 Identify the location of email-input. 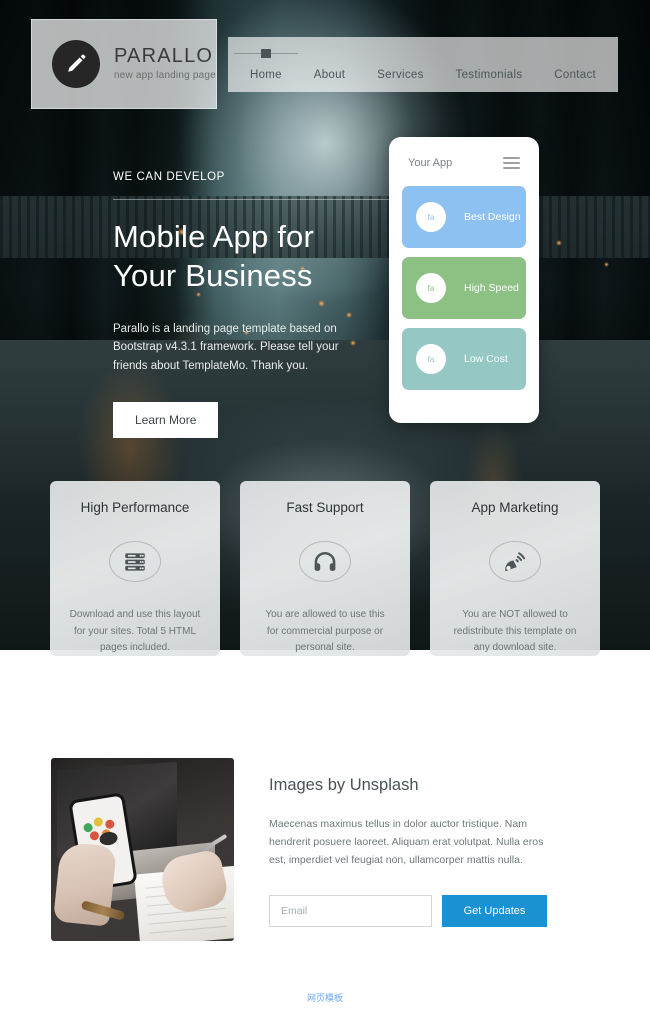
(350, 911).